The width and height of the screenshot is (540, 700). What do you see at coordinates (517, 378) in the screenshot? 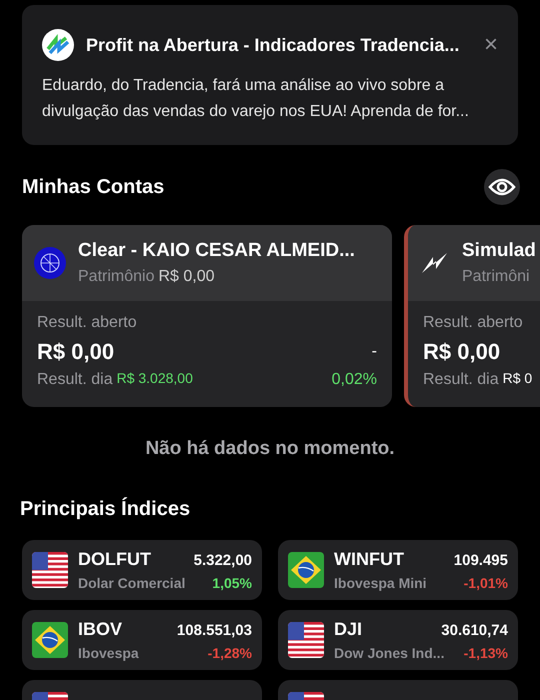
I see `day-result-value: R$ 0` at bounding box center [517, 378].